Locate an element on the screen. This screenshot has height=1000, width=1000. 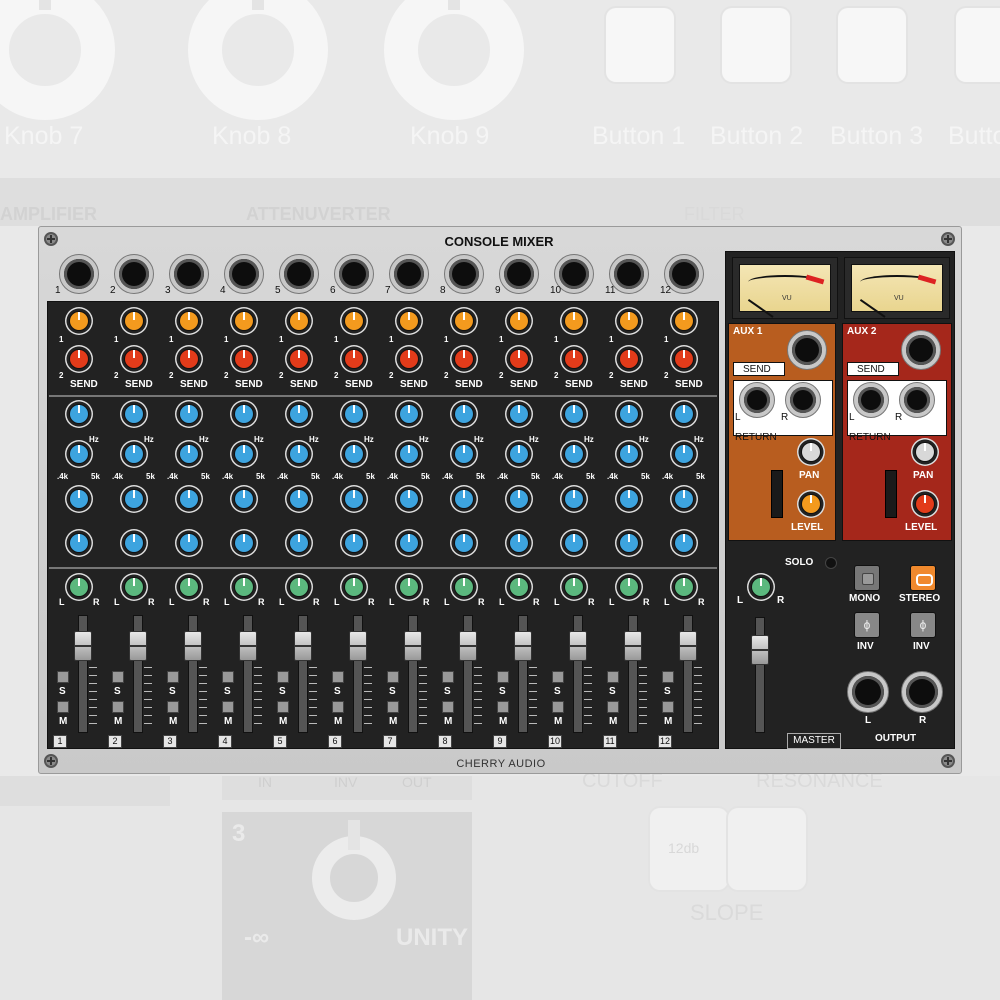
aux2-return-left-jack is located at coordinates (871, 400).